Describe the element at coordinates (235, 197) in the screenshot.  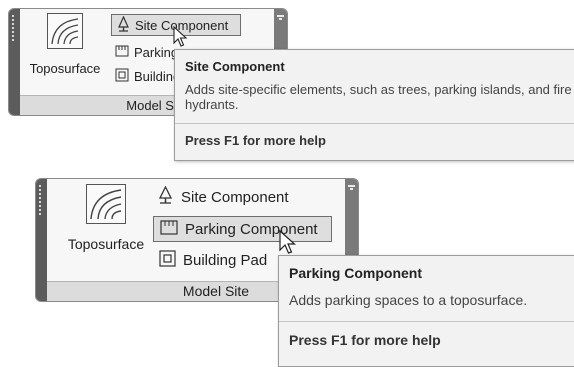
I see `site-component-label: Site Component` at that location.